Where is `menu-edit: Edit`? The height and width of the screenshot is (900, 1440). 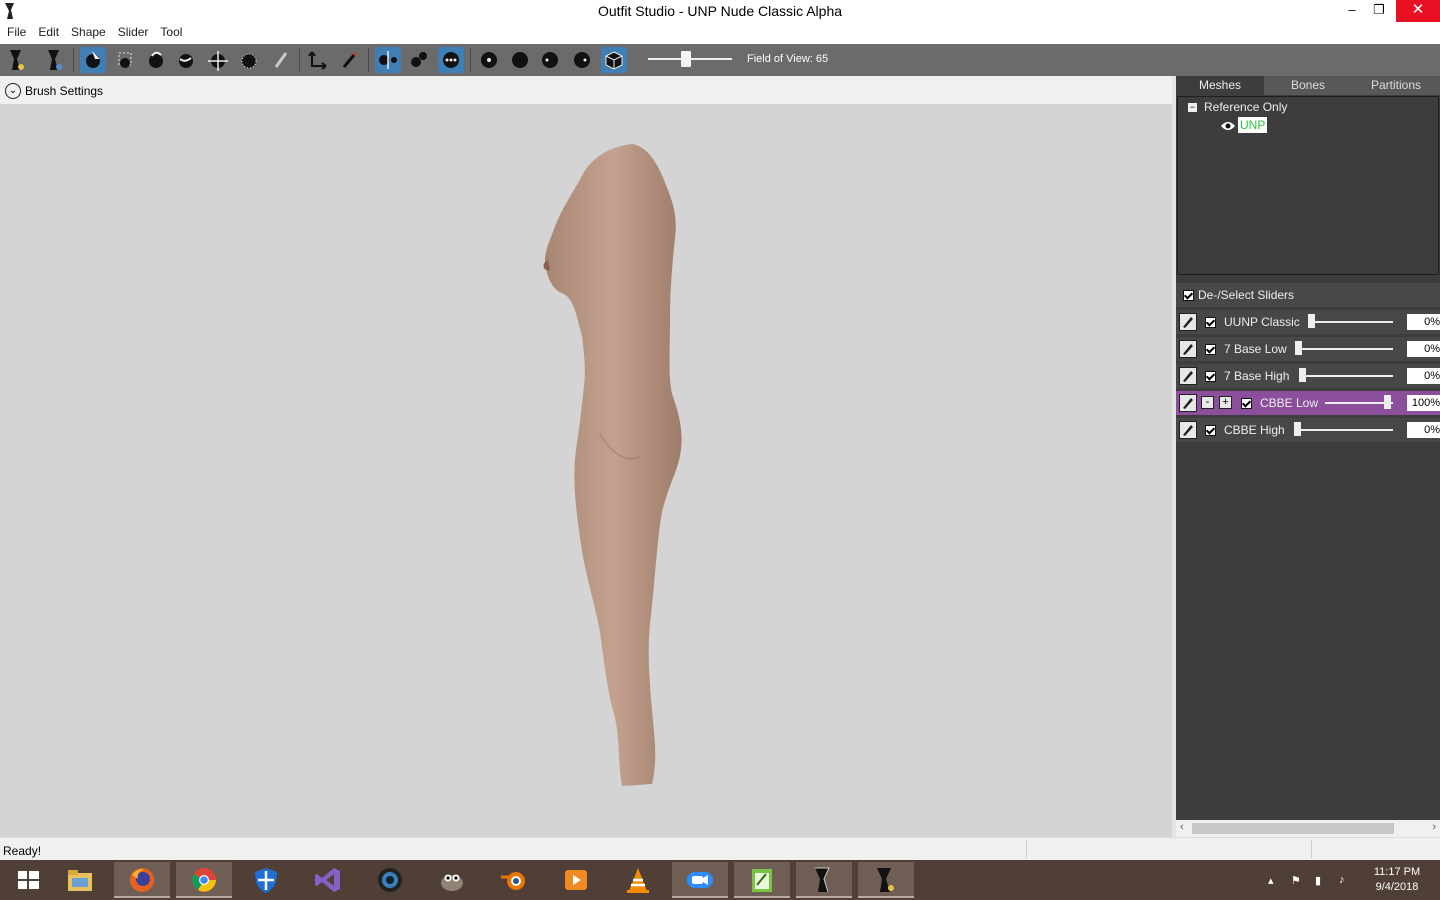 menu-edit: Edit is located at coordinates (48, 32).